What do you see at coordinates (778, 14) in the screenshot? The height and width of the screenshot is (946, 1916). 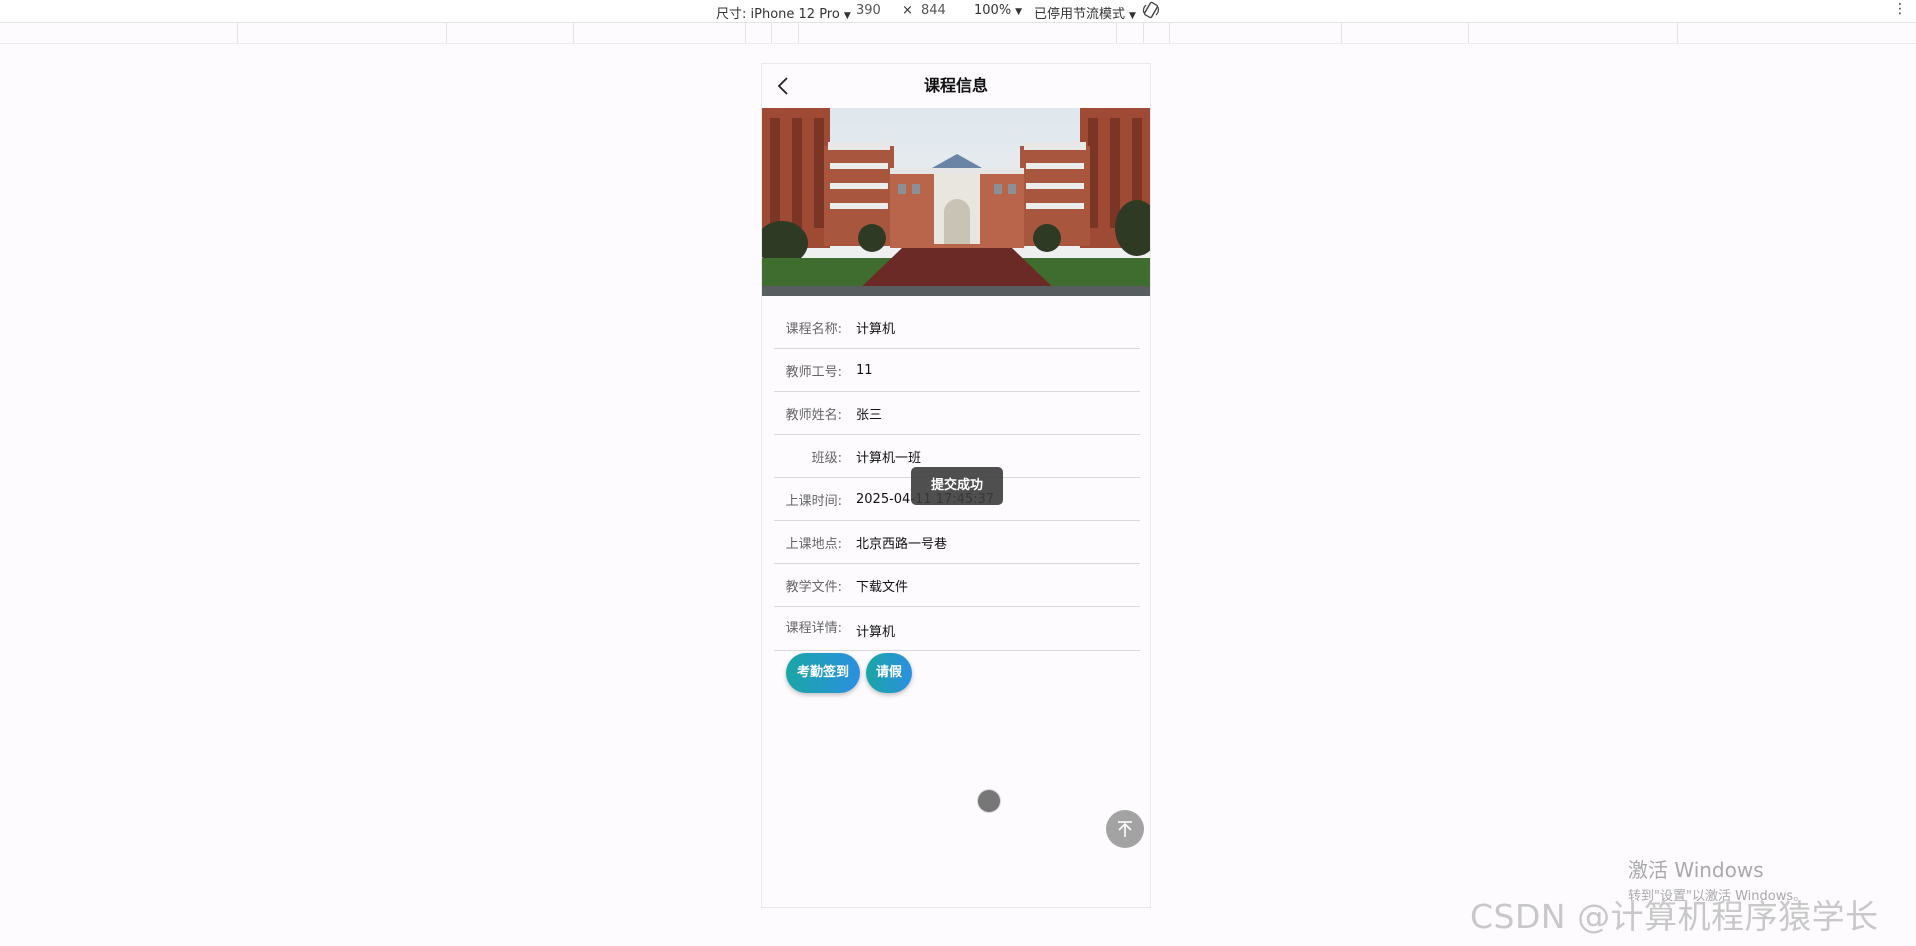 I see `device-label: 尺寸: iPhone 12 Pro` at bounding box center [778, 14].